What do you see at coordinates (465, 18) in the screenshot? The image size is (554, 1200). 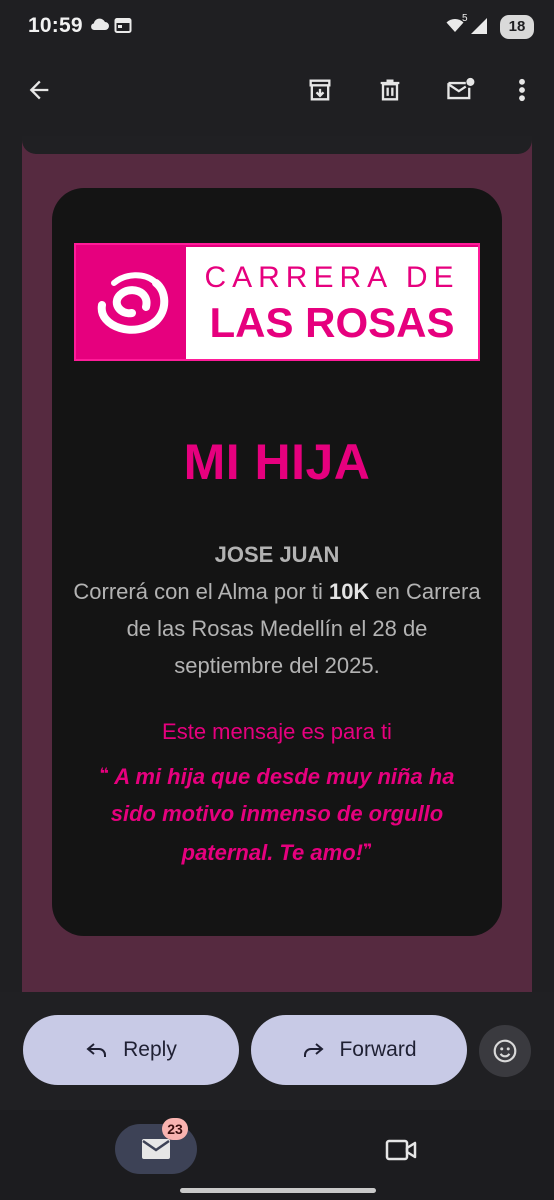 I see `network-type-label: 5` at bounding box center [465, 18].